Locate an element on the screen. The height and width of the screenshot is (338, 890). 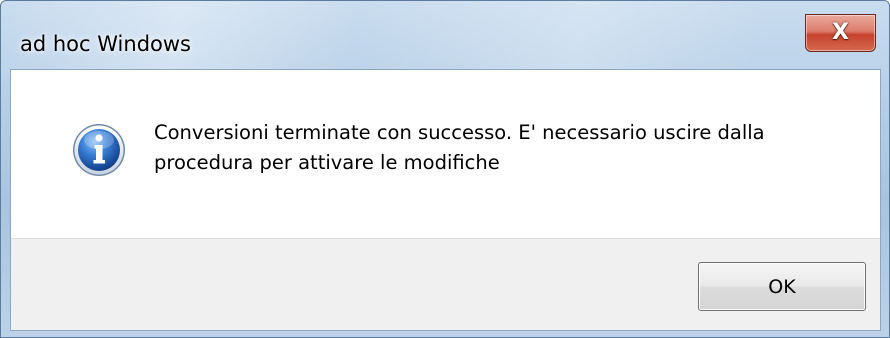
ok-button: OK is located at coordinates (782, 286).